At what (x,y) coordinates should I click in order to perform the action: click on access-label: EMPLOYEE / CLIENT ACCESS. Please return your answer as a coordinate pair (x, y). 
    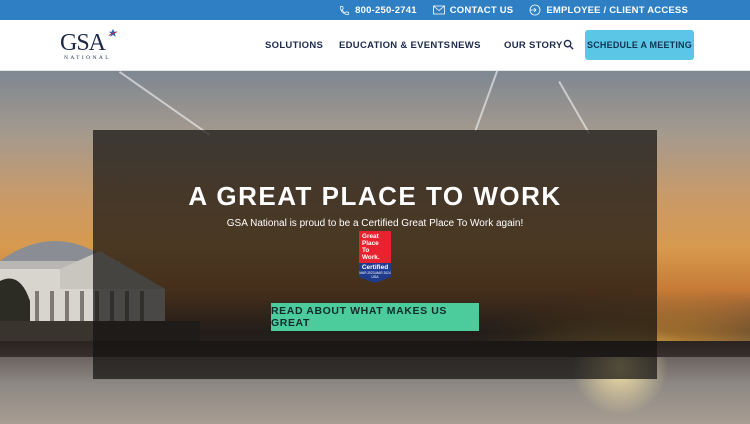
    Looking at the image, I should click on (617, 10).